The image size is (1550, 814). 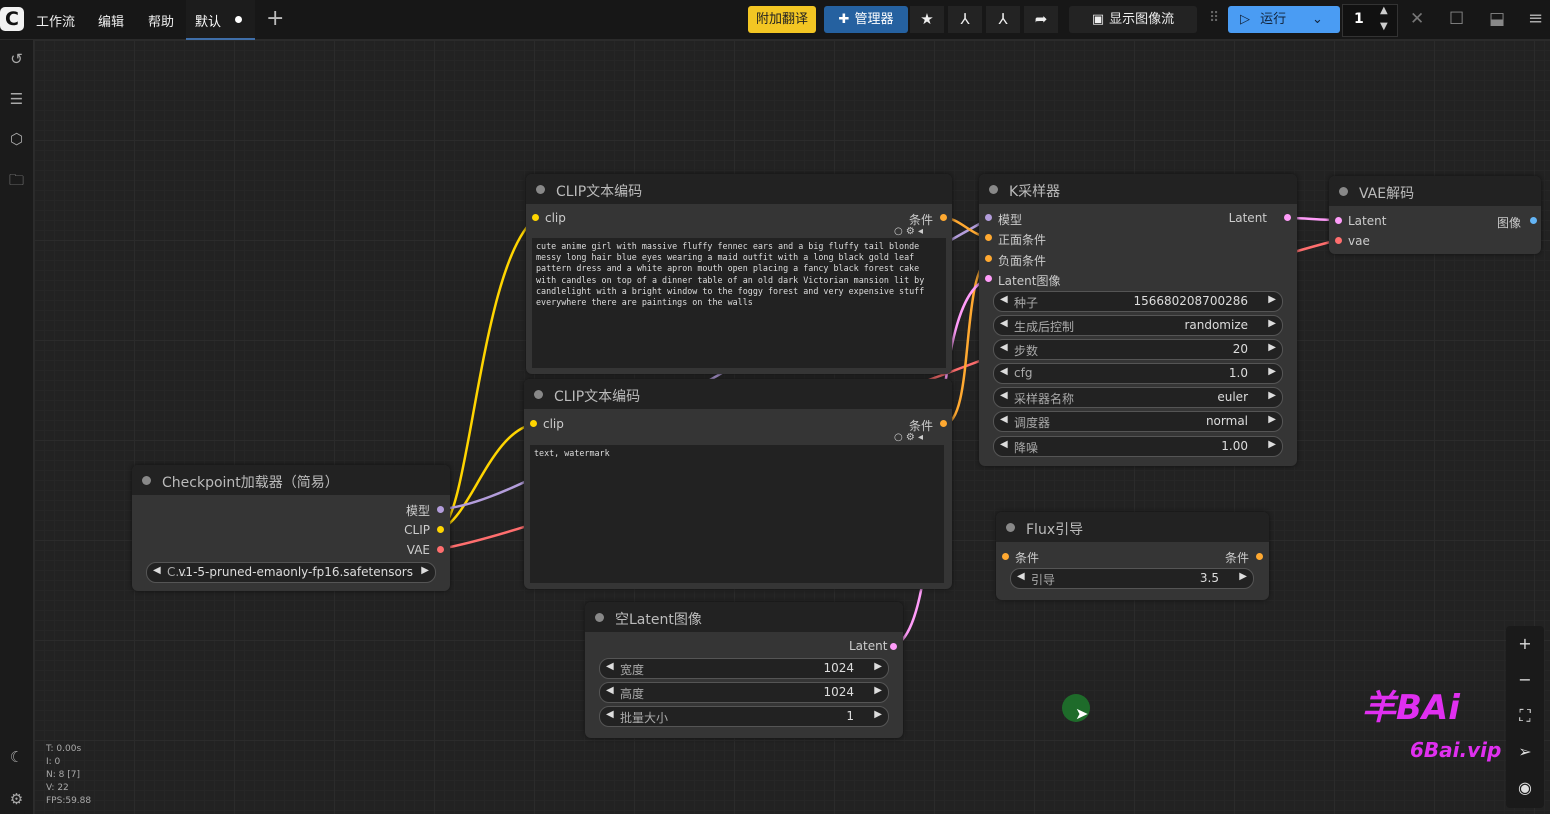 What do you see at coordinates (1533, 220) in the screenshot?
I see `image-output-pin` at bounding box center [1533, 220].